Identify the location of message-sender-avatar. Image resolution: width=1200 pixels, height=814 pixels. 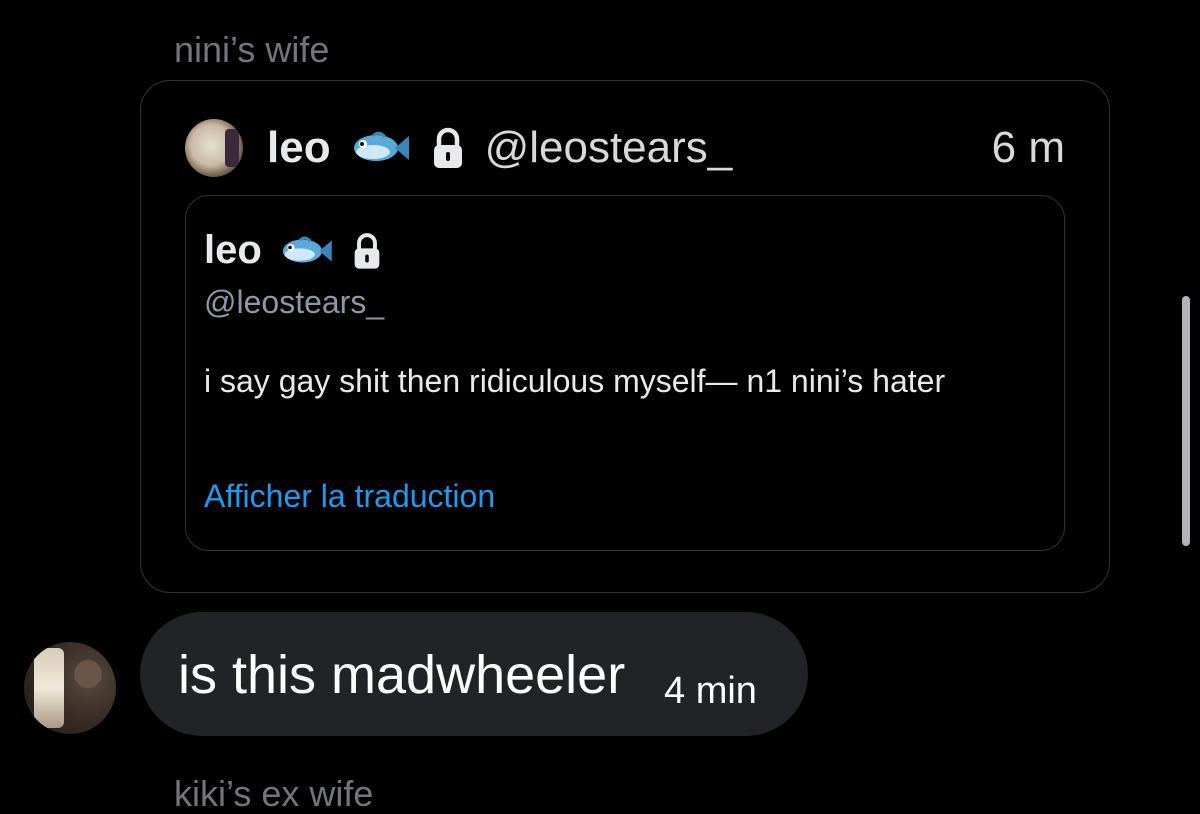
(70, 688).